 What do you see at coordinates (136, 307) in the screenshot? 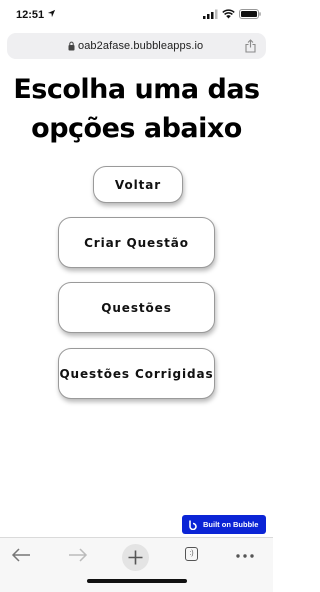
I see `questoes-button: Questões` at bounding box center [136, 307].